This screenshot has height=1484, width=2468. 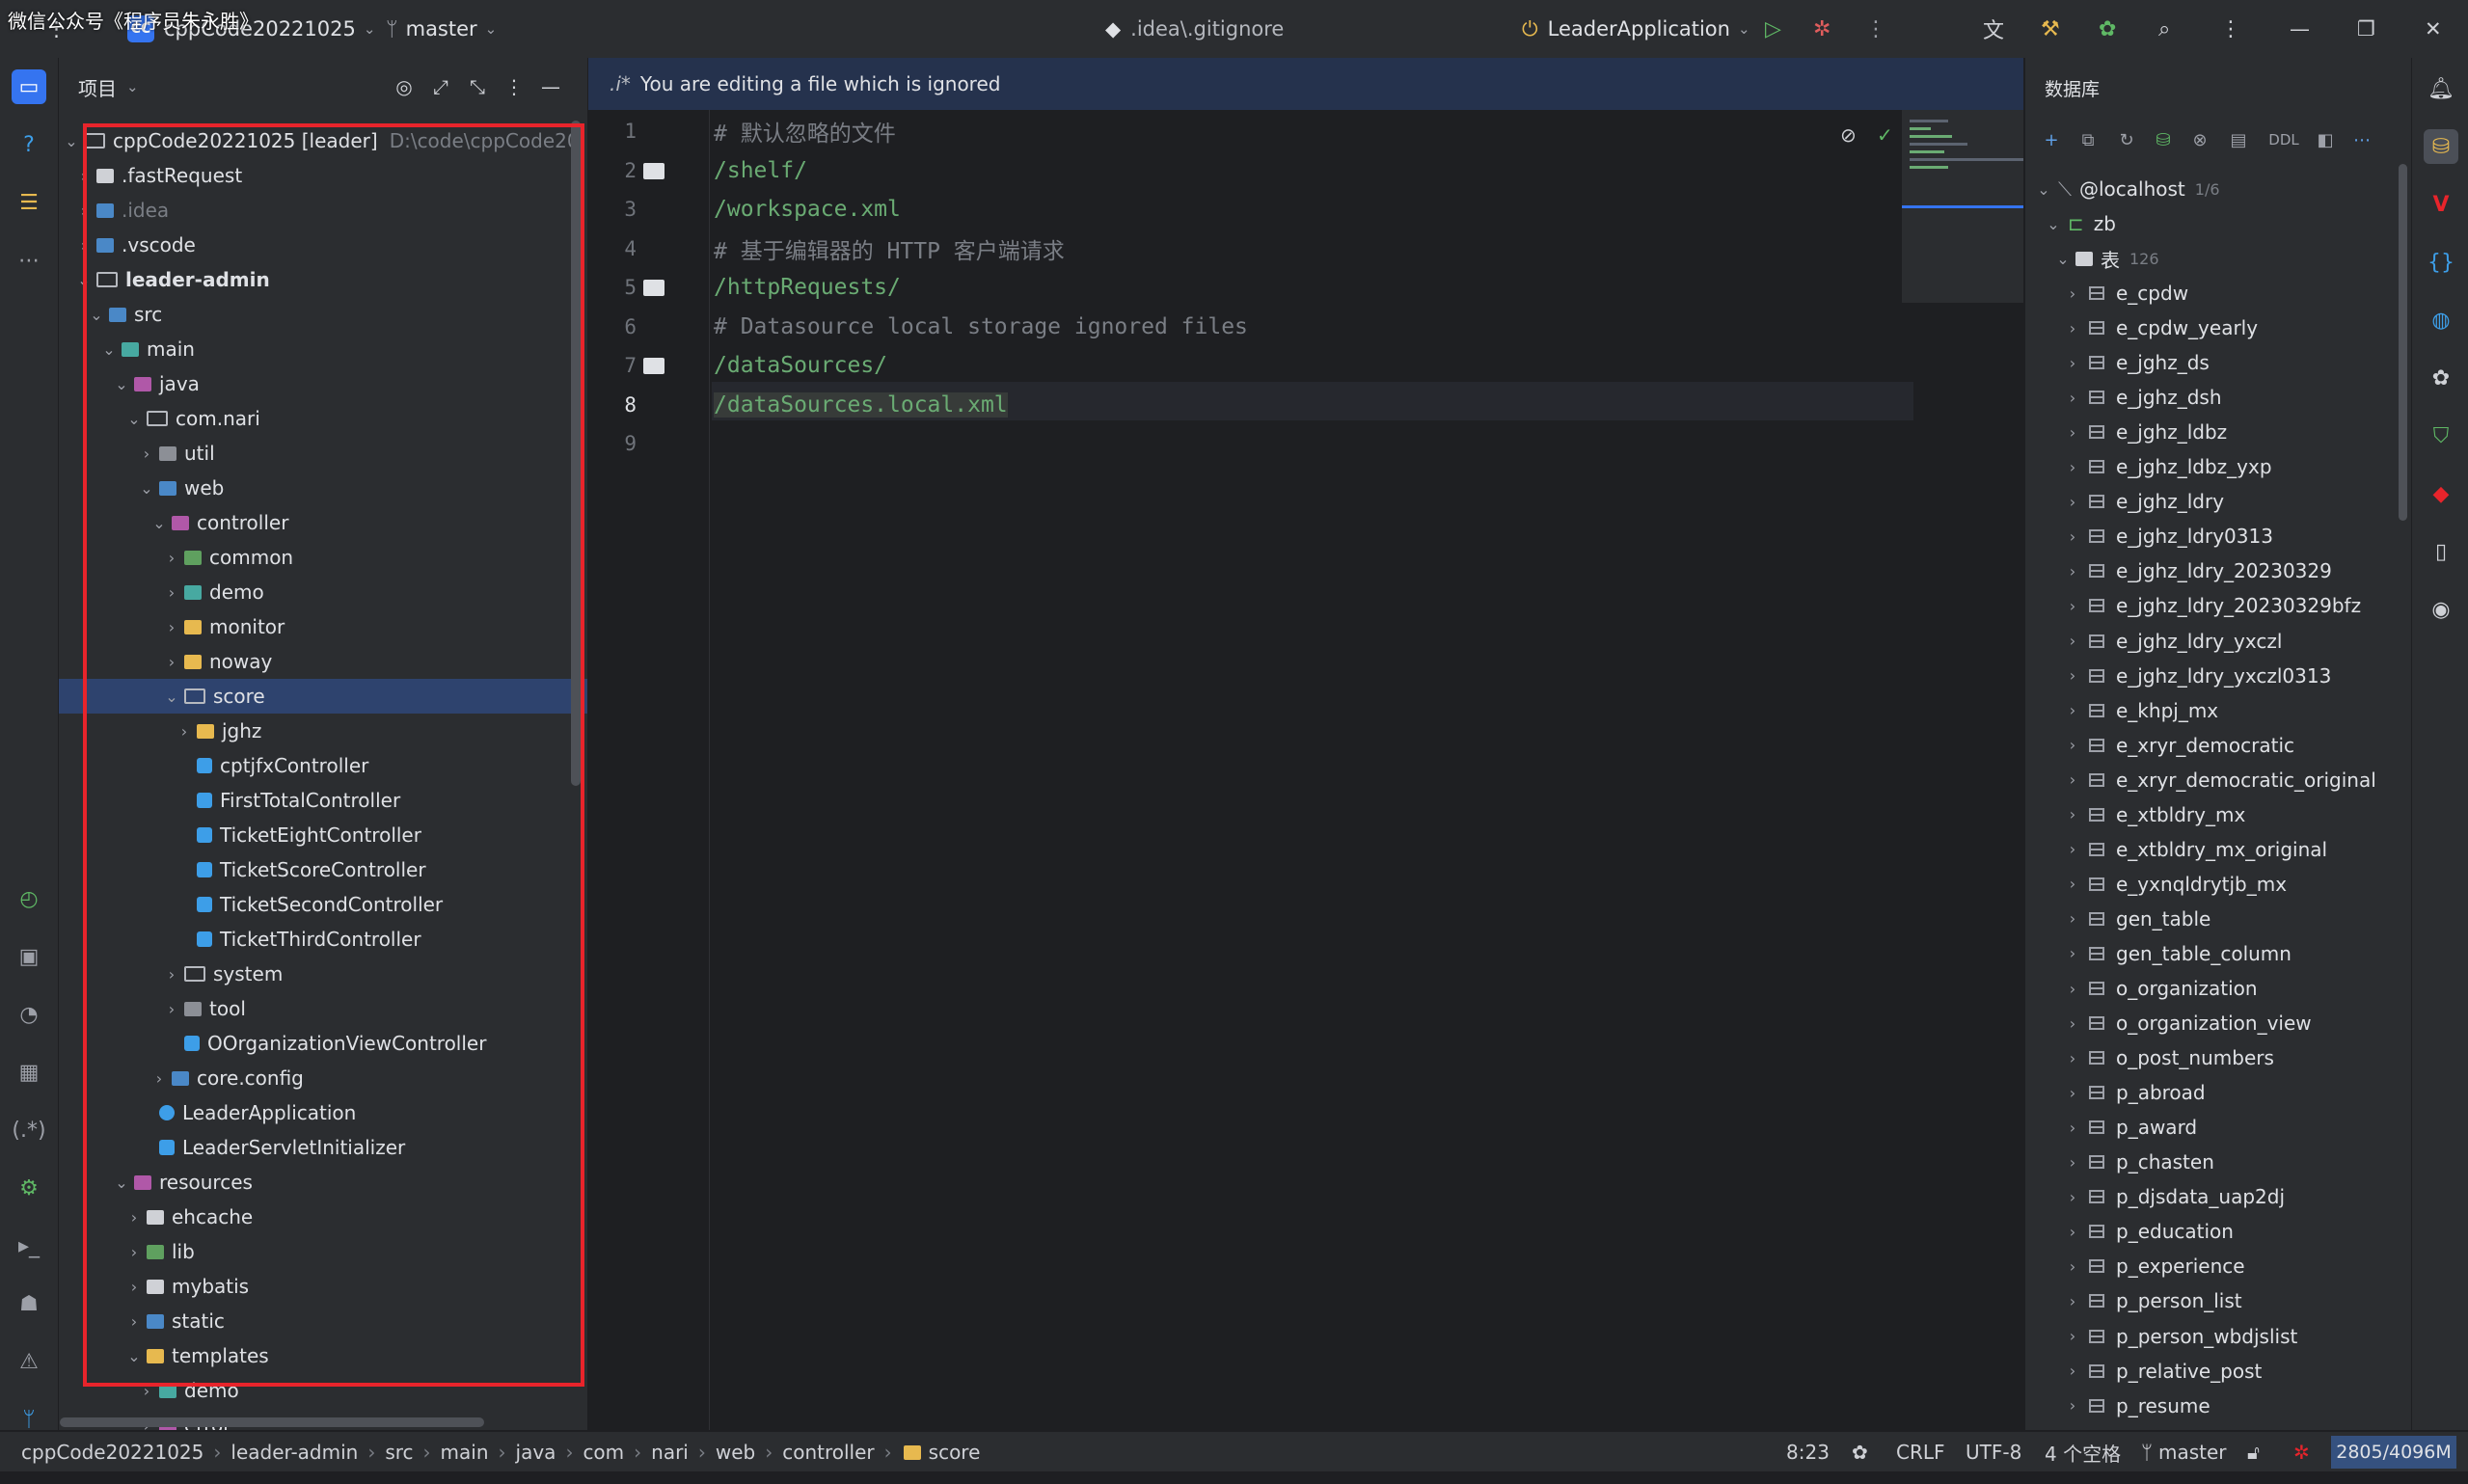 What do you see at coordinates (2088, 139) in the screenshot?
I see `copy-icon: ⧉` at bounding box center [2088, 139].